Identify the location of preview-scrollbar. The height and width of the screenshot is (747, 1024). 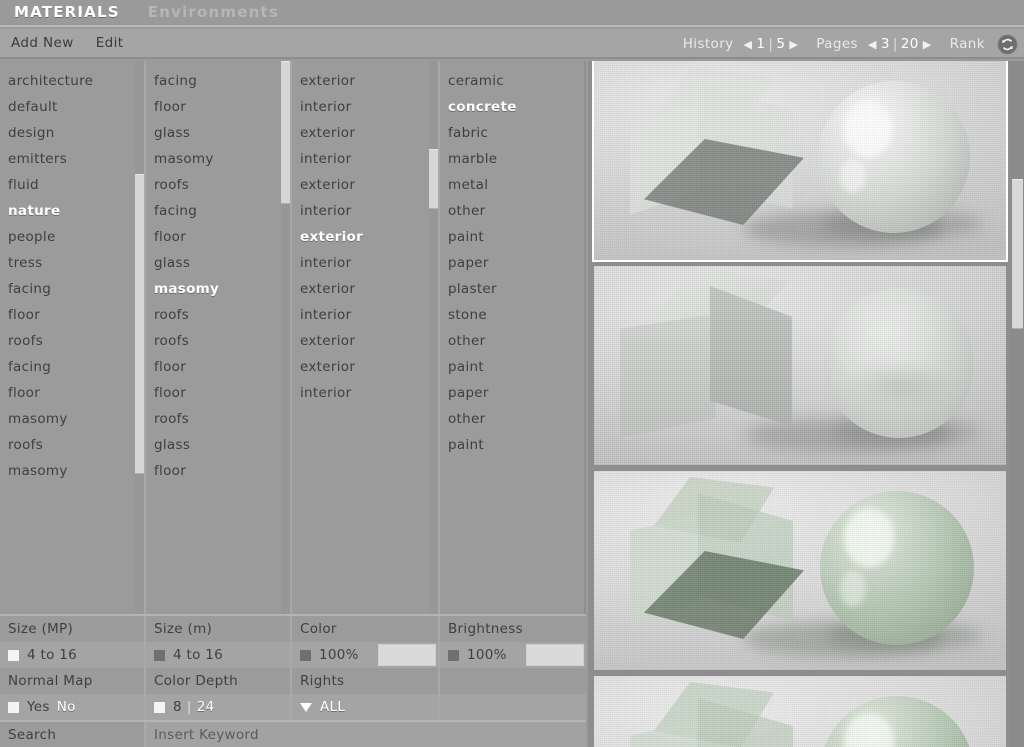
(1017, 404).